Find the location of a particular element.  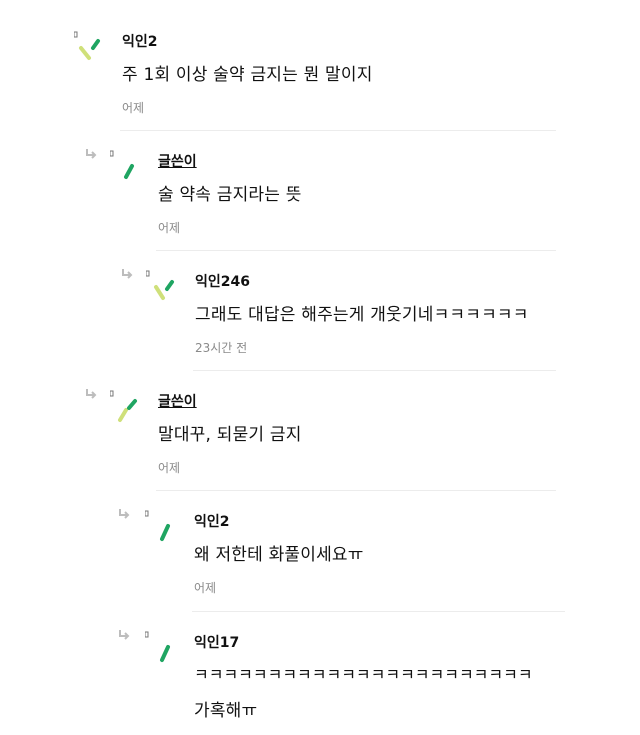

comment-text: 왜 저한테 화풀이세요ㅠ is located at coordinates (279, 555).